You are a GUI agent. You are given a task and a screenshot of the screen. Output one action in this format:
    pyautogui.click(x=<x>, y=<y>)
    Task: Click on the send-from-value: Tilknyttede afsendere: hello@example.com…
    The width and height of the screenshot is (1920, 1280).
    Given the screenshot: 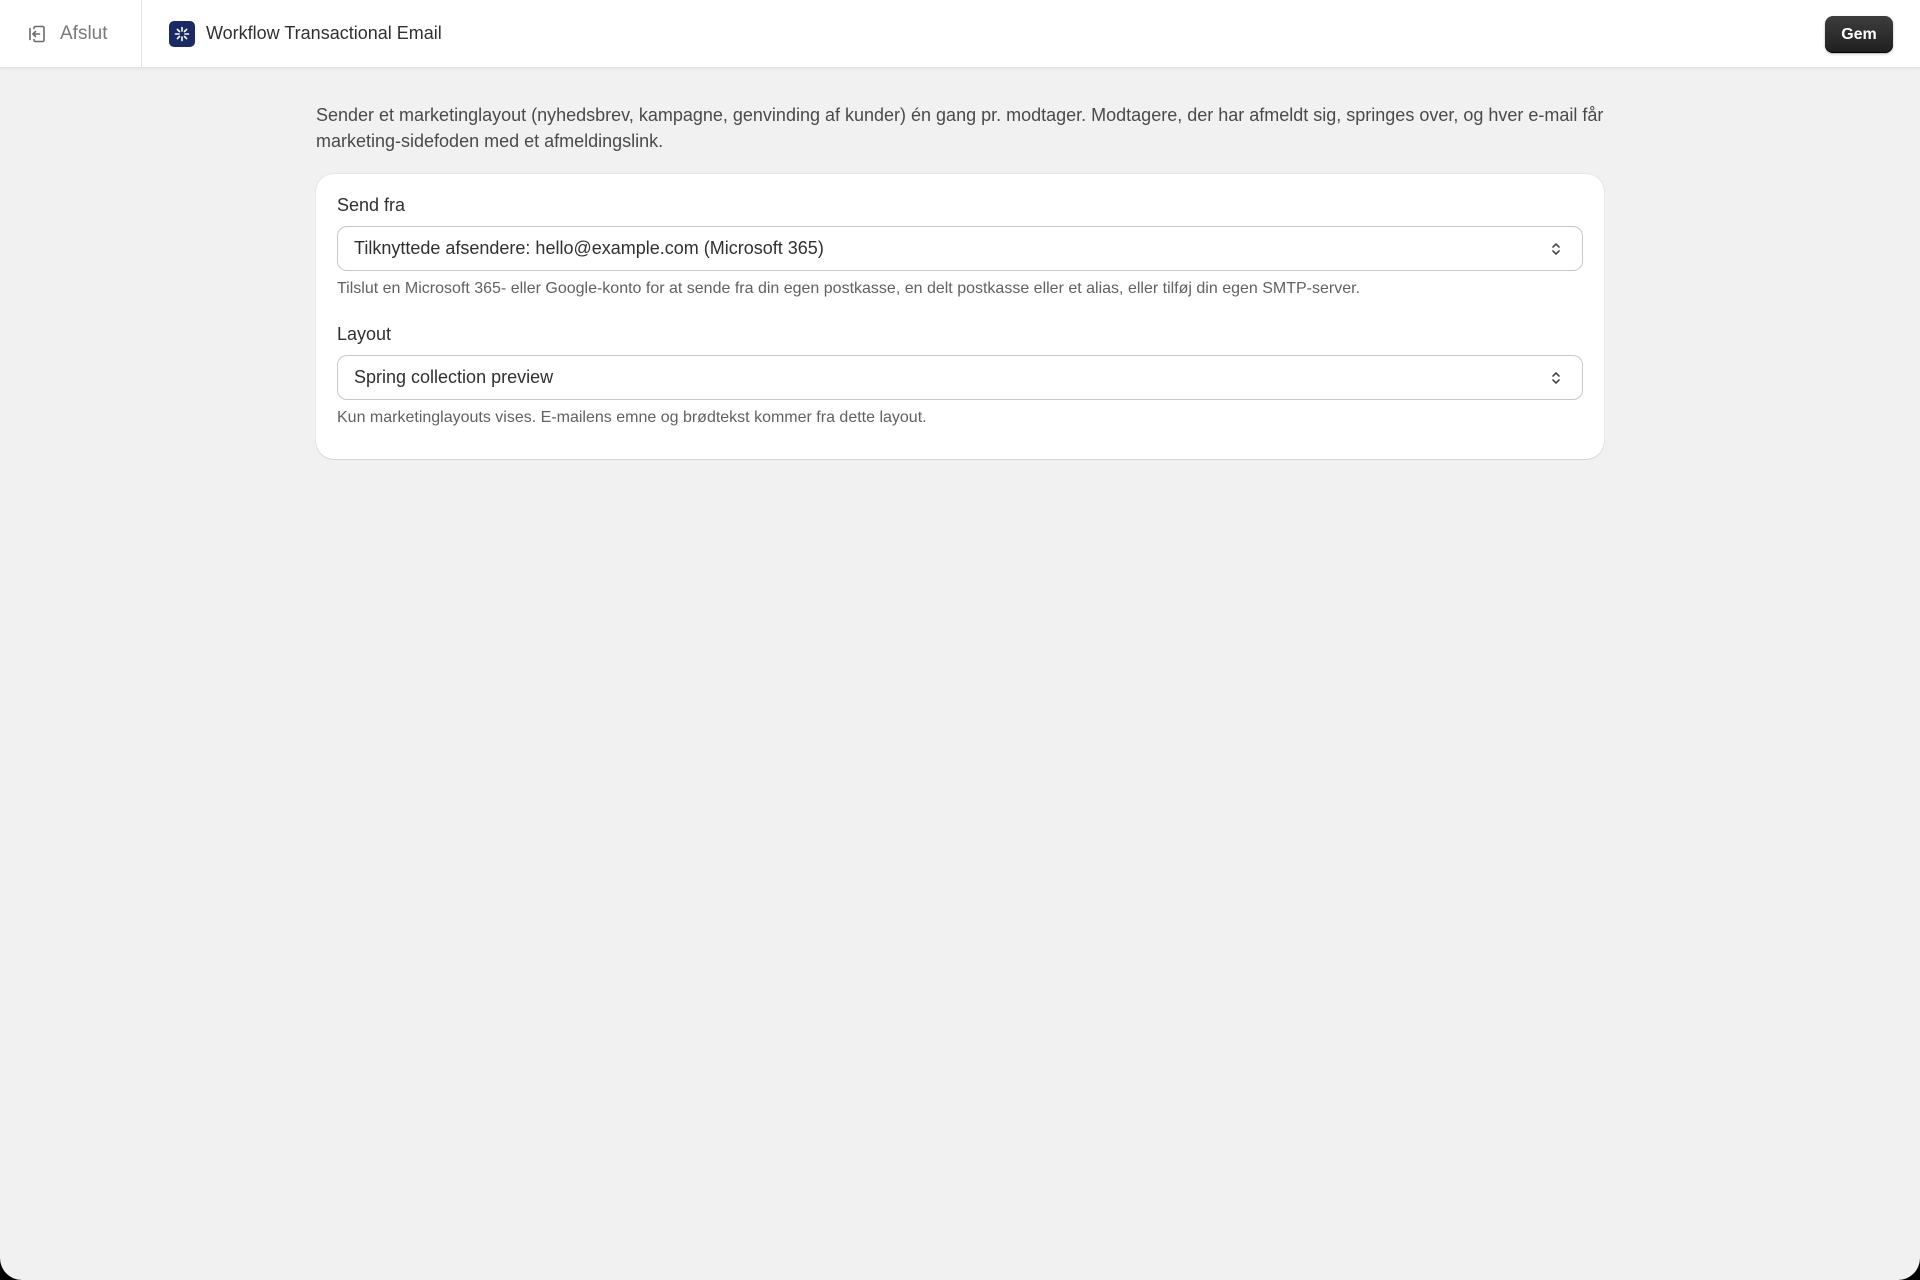 What is the action you would take?
    pyautogui.click(x=589, y=248)
    